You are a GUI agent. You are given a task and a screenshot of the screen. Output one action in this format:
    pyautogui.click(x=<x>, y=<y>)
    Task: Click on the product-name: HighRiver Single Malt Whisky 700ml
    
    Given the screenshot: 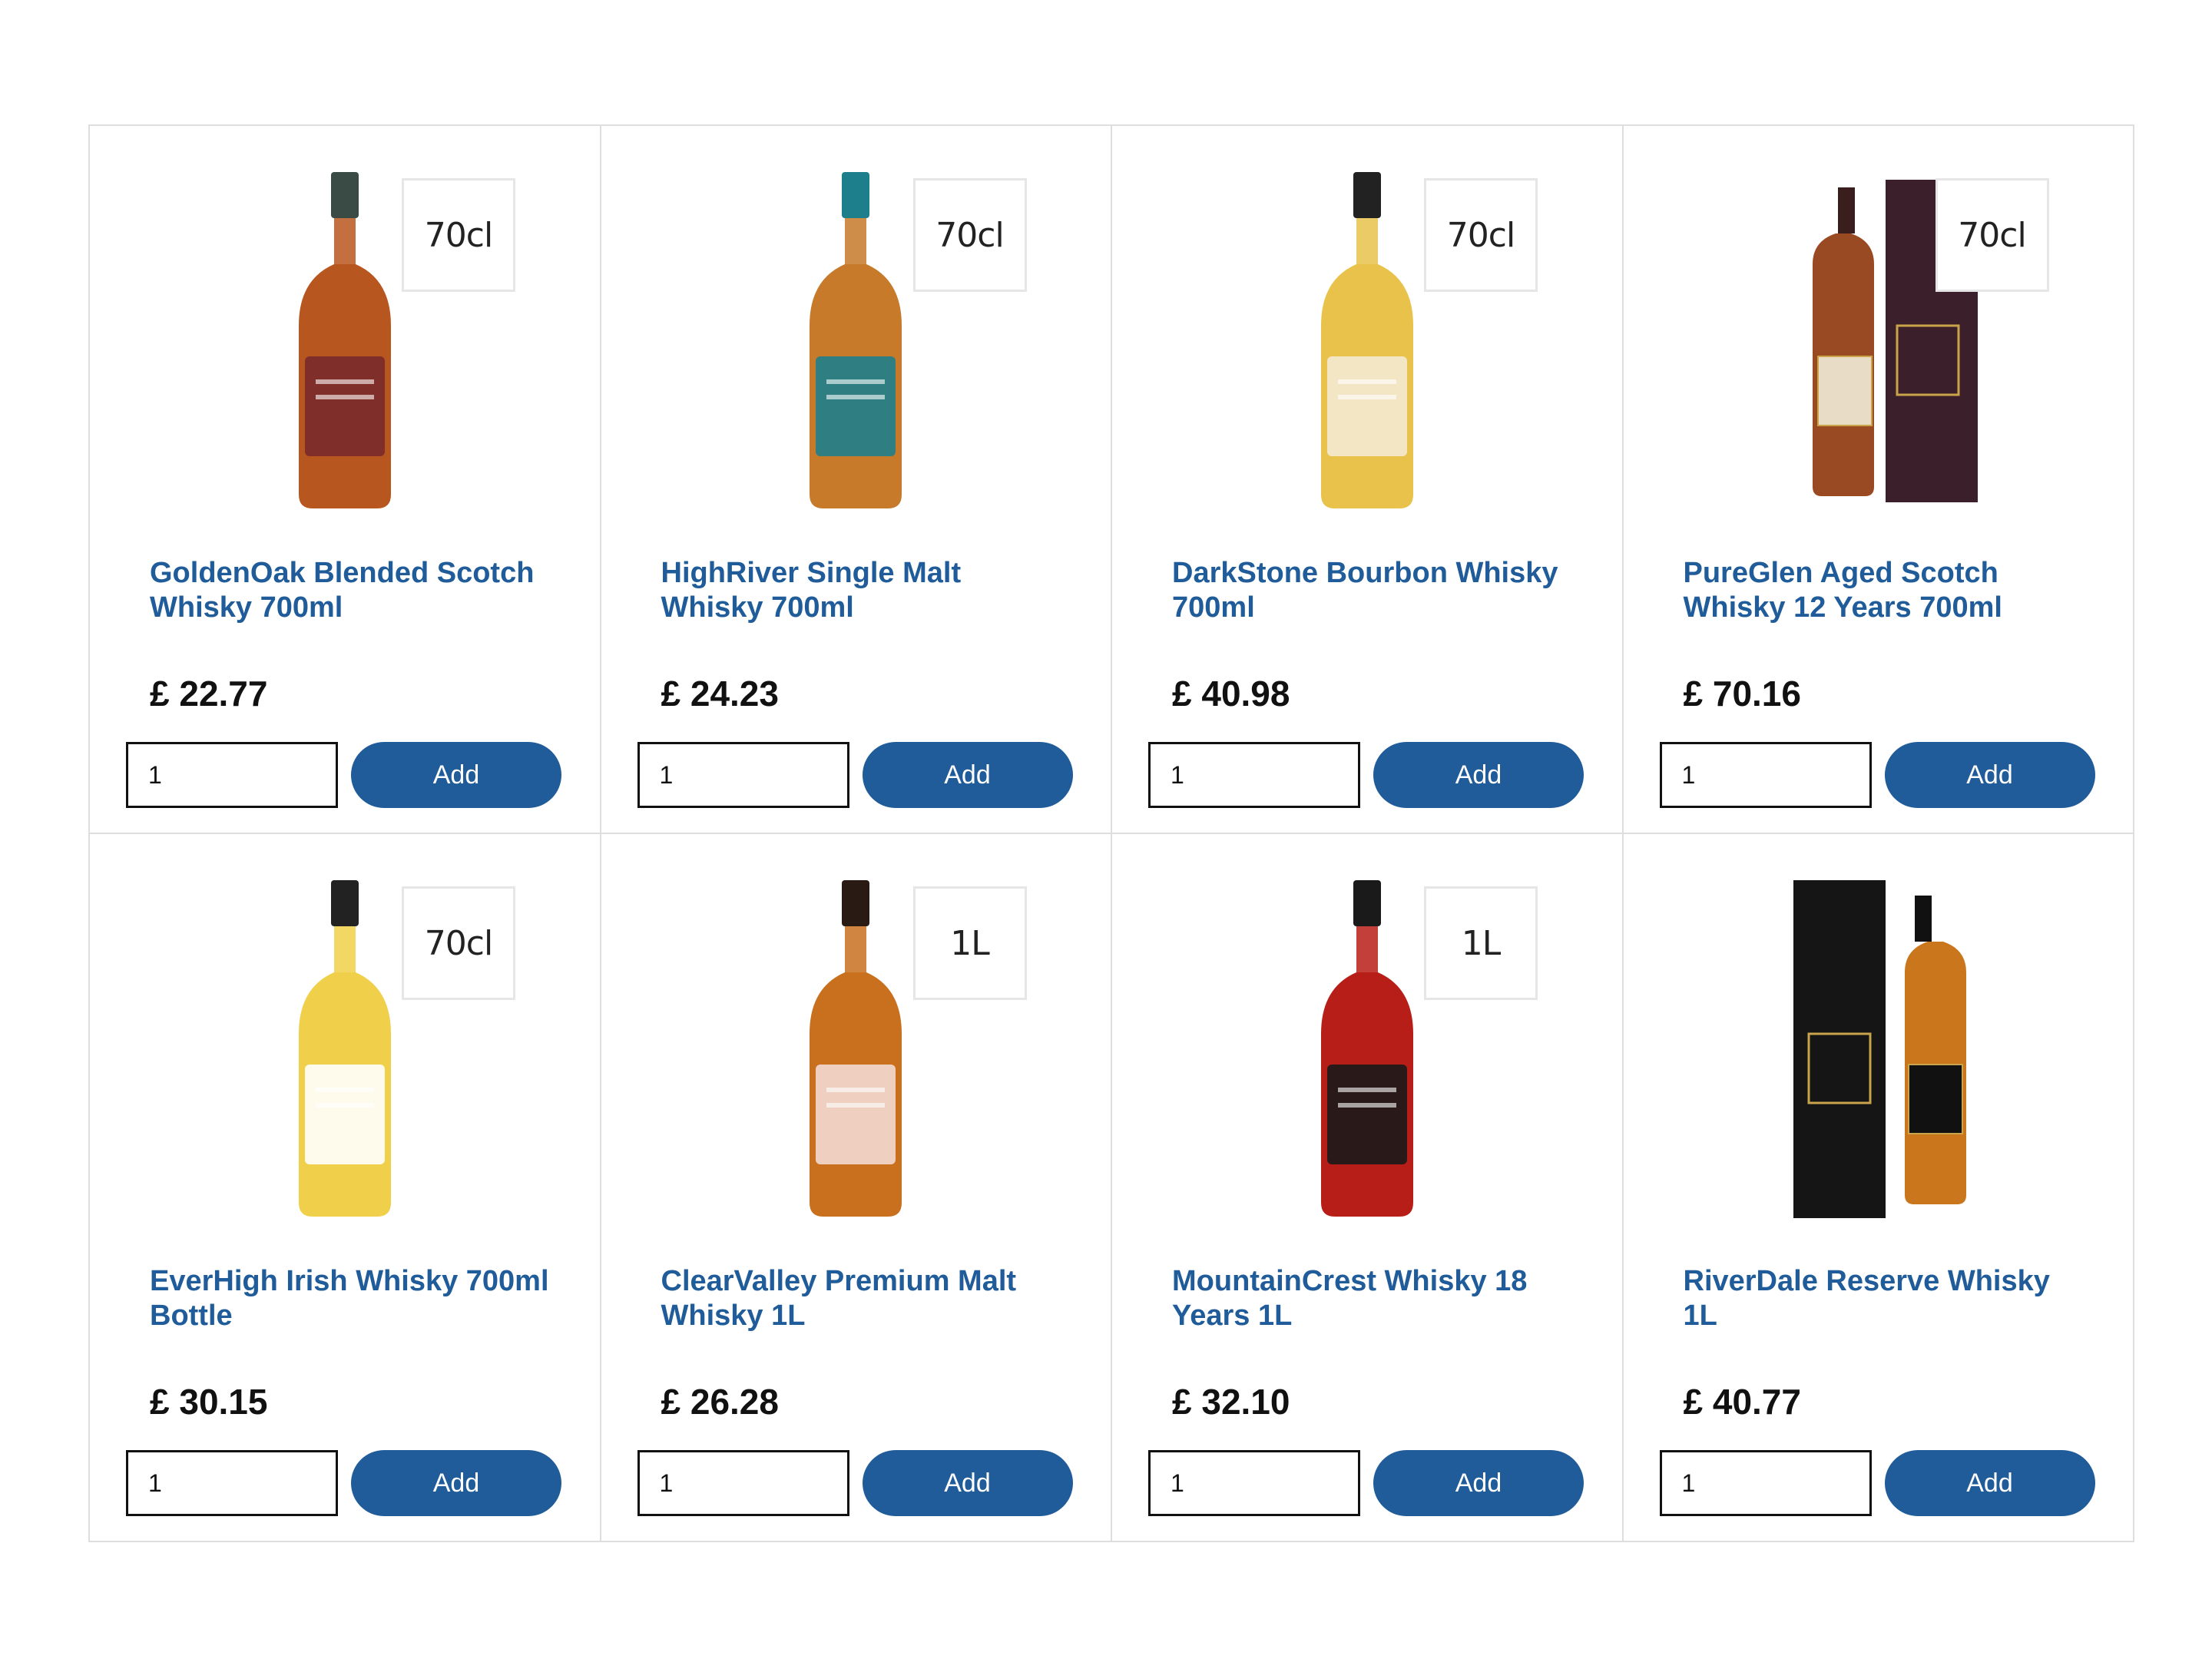 What is the action you would take?
    pyautogui.click(x=865, y=590)
    